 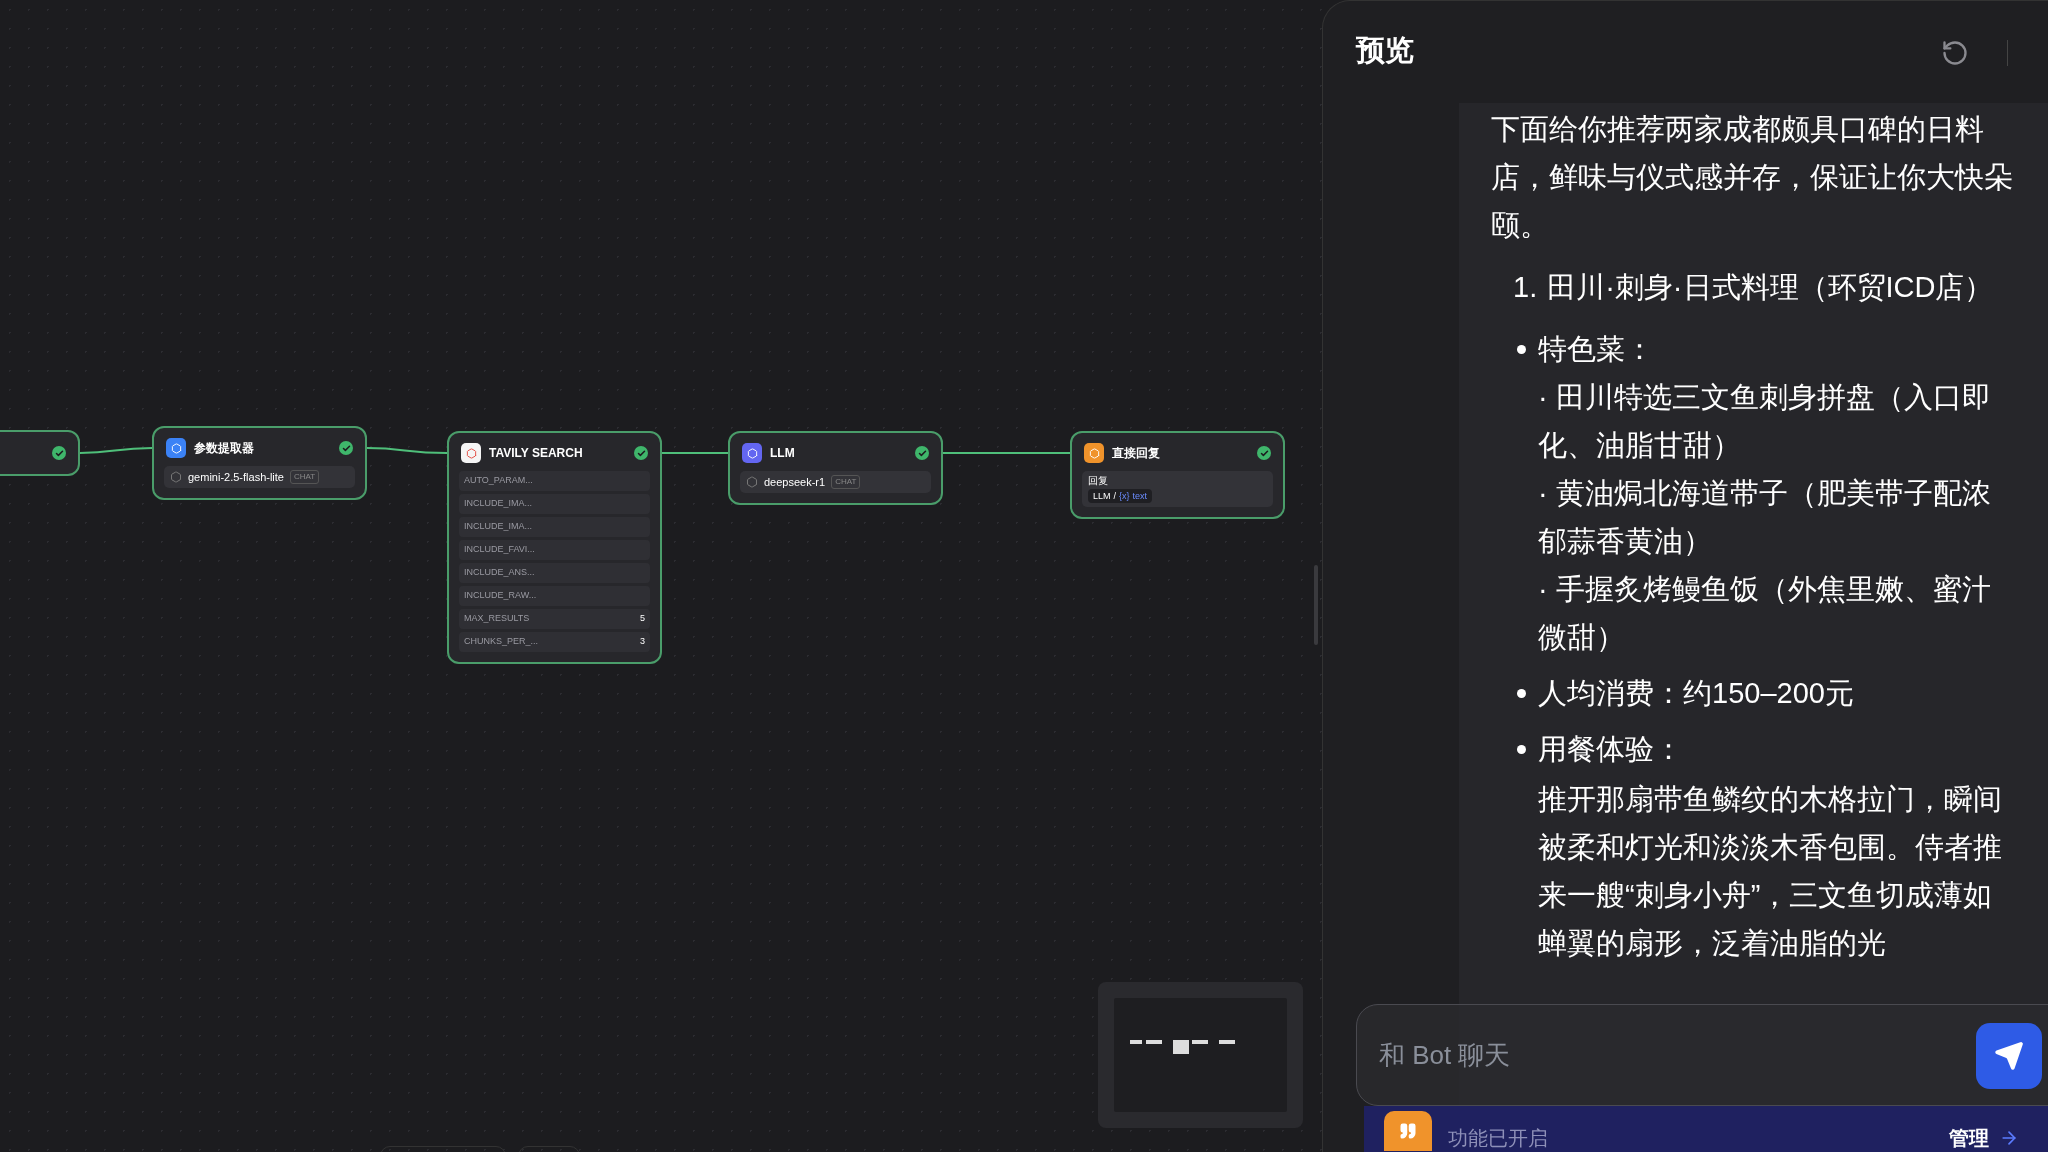 I want to click on dish-line: · 手握炙烤鳗鱼饭（外焦里嫩、蜜汁微甜）, so click(x=1765, y=613).